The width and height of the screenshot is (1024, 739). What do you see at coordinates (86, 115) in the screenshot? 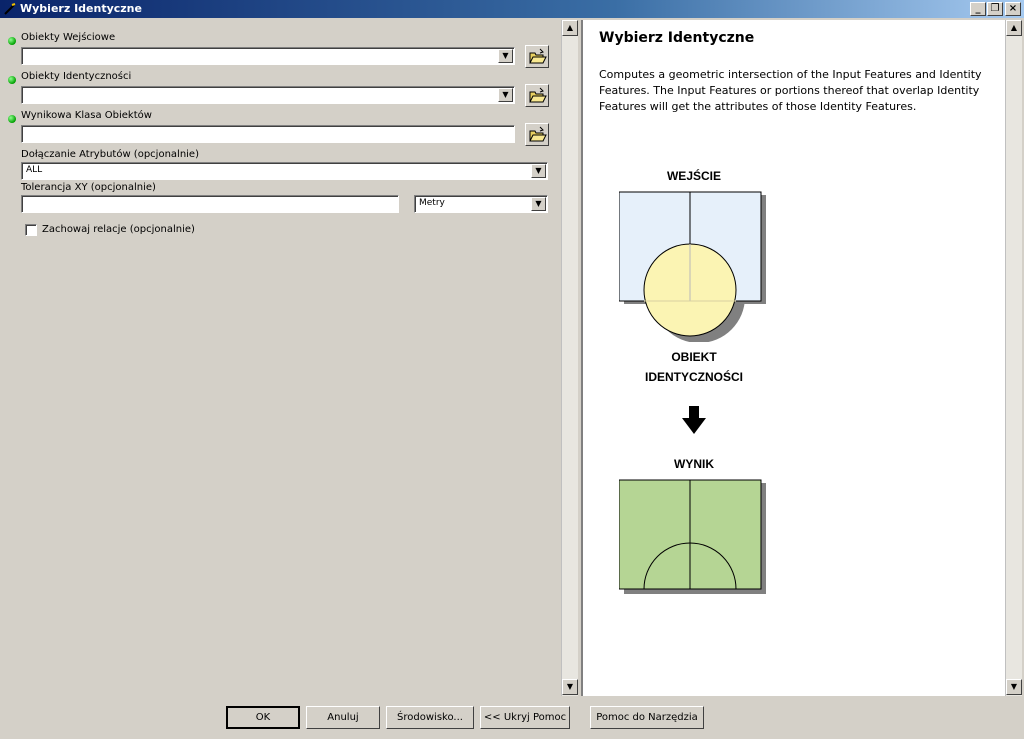
I see `output-class-label: Wynikowa Klasa Obiektów` at bounding box center [86, 115].